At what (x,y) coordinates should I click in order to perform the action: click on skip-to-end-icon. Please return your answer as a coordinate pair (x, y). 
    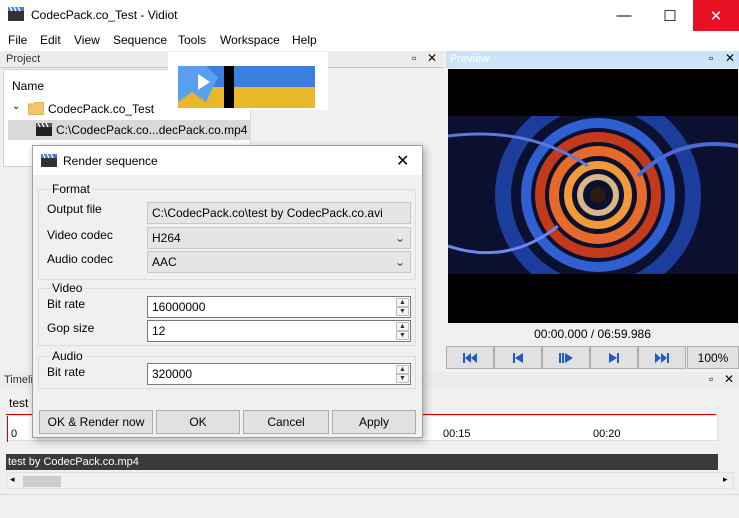
    Looking at the image, I should click on (662, 357).